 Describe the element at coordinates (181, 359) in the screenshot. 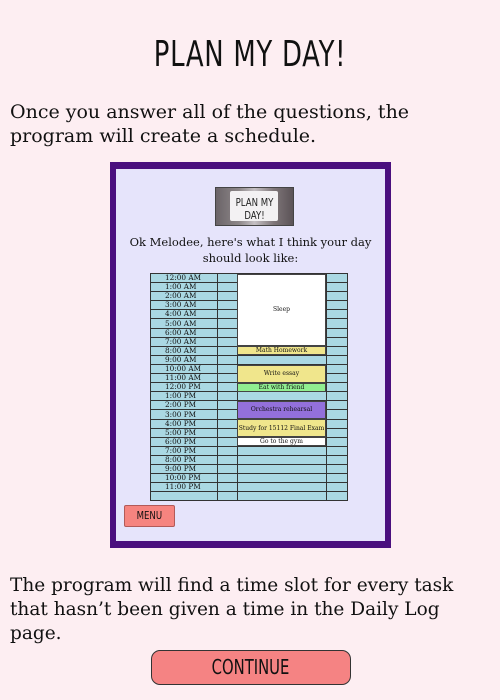

I see `hour-label: 9:00 AM` at that location.